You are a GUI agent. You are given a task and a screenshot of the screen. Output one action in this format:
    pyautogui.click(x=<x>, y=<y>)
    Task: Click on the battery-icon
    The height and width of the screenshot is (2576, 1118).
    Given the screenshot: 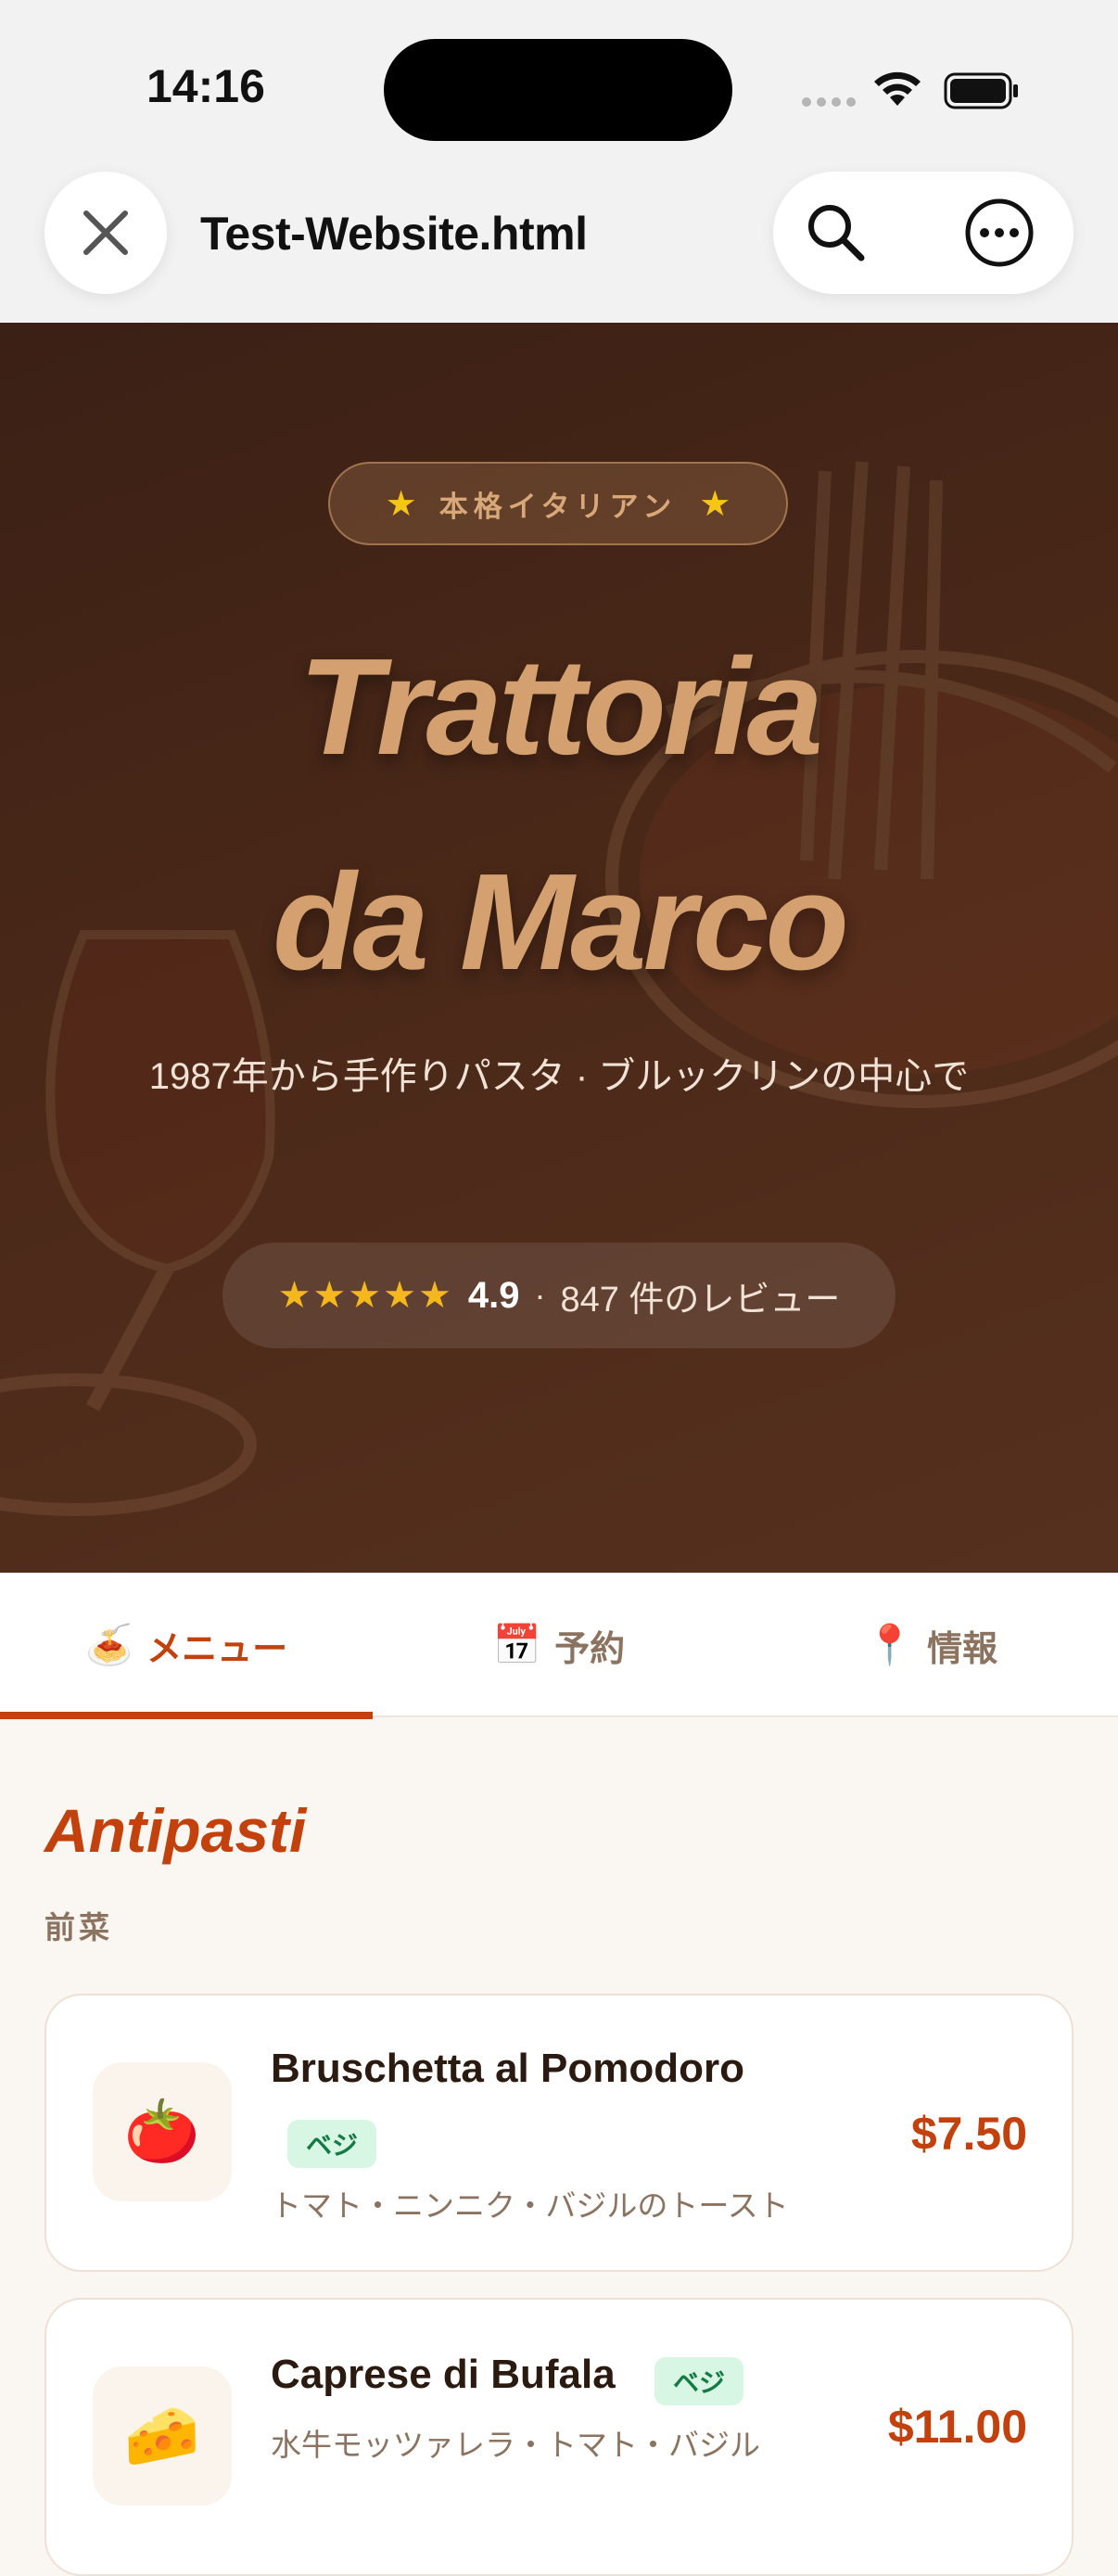 What is the action you would take?
    pyautogui.click(x=981, y=90)
    